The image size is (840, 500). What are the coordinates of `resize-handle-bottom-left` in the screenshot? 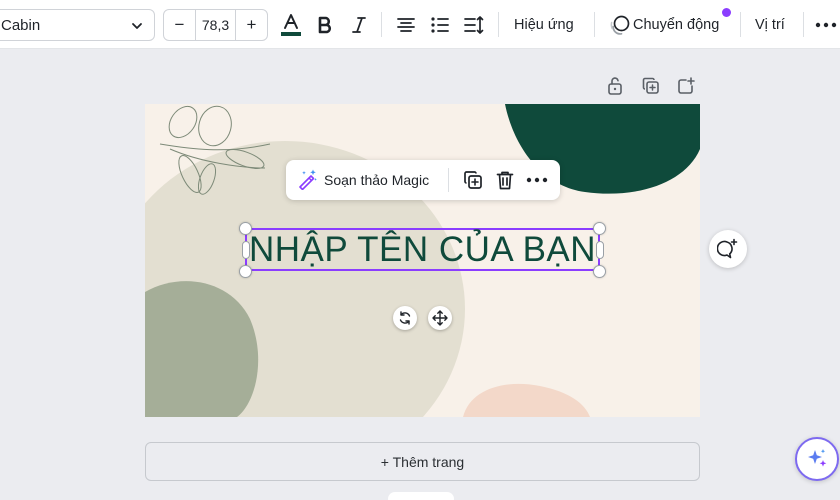 It's located at (245, 271).